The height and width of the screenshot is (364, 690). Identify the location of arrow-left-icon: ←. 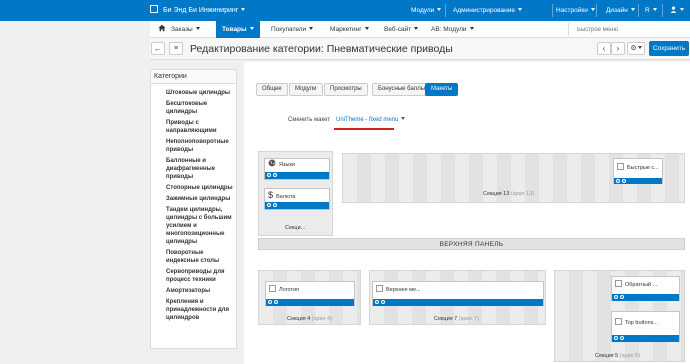
(158, 48).